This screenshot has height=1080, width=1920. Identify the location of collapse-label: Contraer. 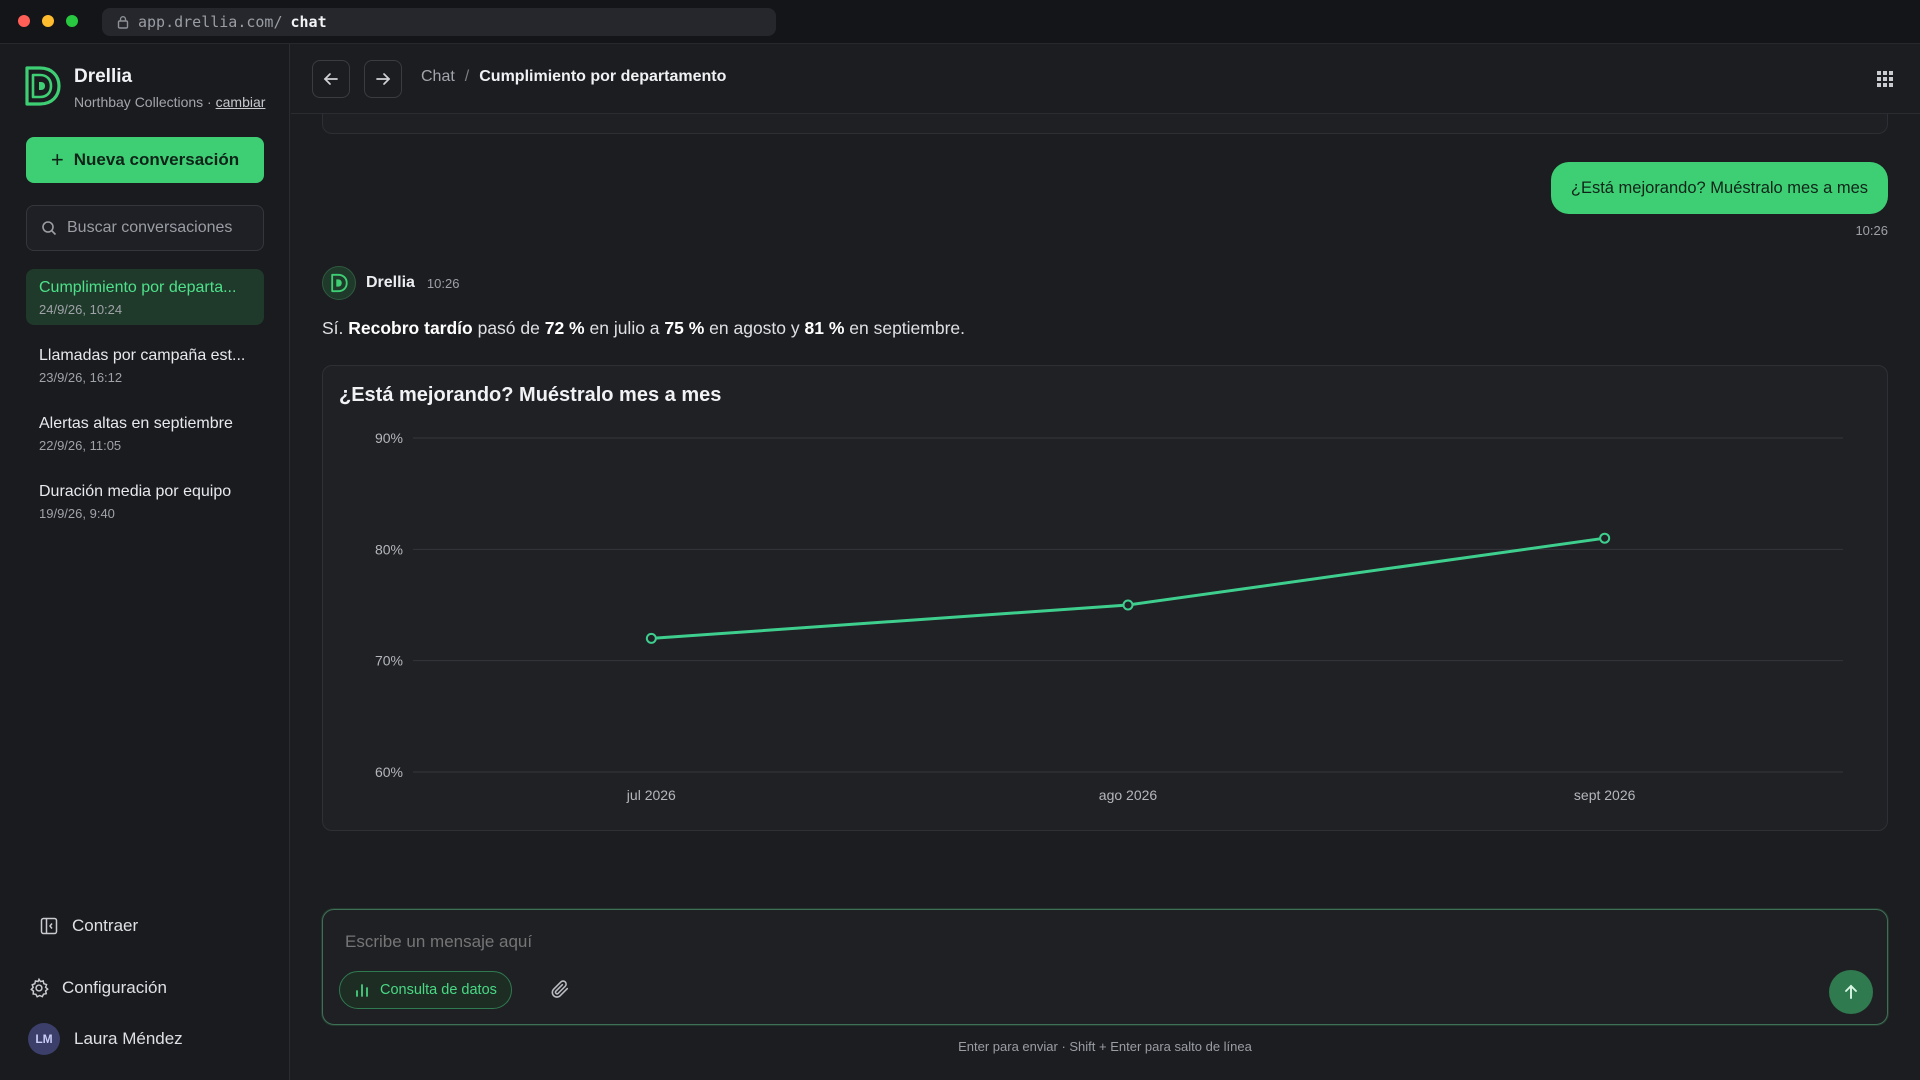
(105, 925).